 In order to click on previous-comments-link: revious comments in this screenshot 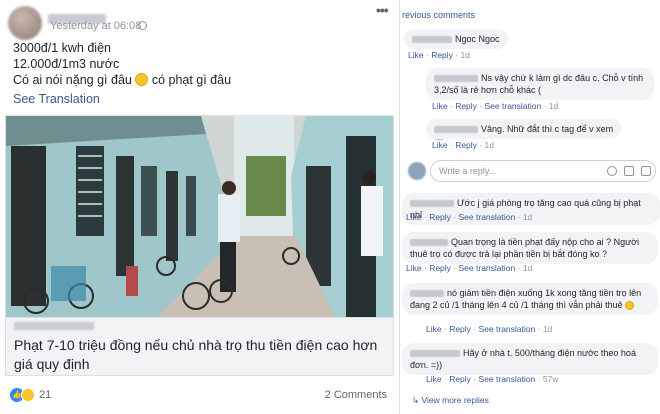, I will do `click(438, 15)`.